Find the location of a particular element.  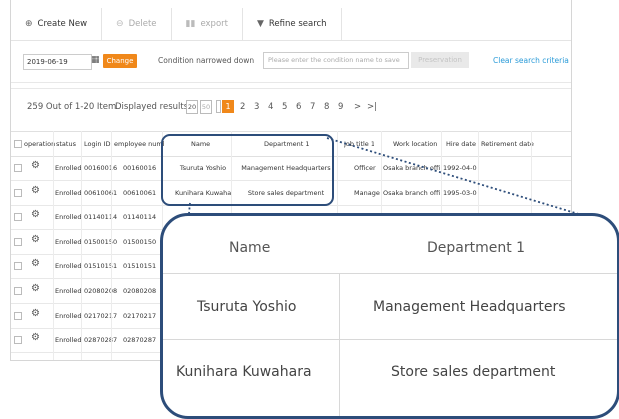

zoom-row1-name: Tsuruta Yoshio is located at coordinates (247, 307).